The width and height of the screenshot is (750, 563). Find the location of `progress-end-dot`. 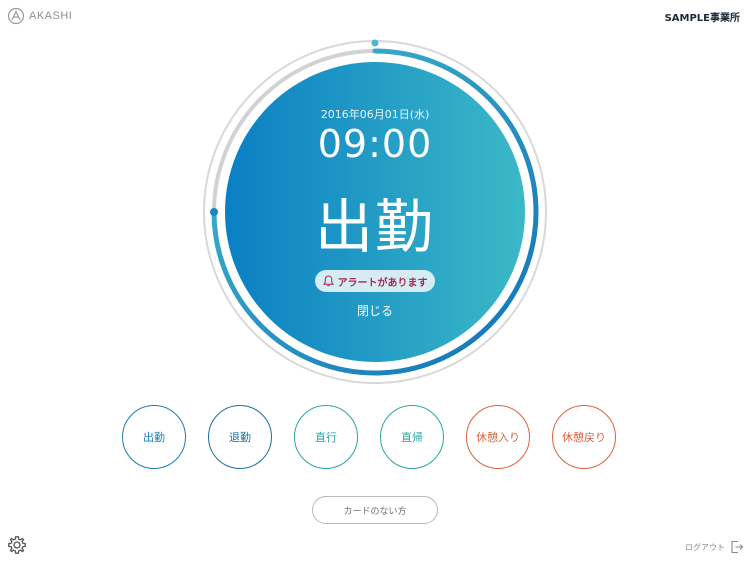

progress-end-dot is located at coordinates (214, 212).